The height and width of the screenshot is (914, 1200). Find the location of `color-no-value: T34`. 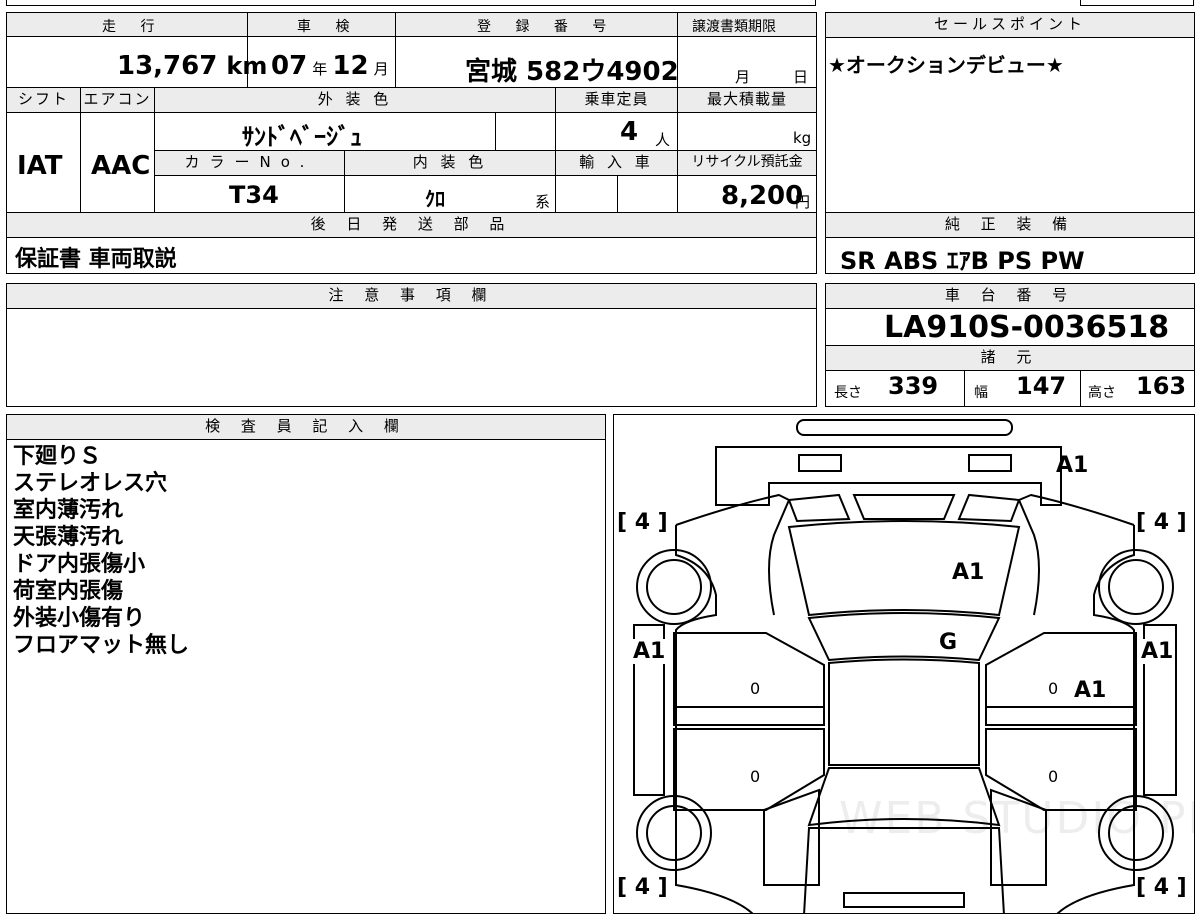

color-no-value: T34 is located at coordinates (254, 195).